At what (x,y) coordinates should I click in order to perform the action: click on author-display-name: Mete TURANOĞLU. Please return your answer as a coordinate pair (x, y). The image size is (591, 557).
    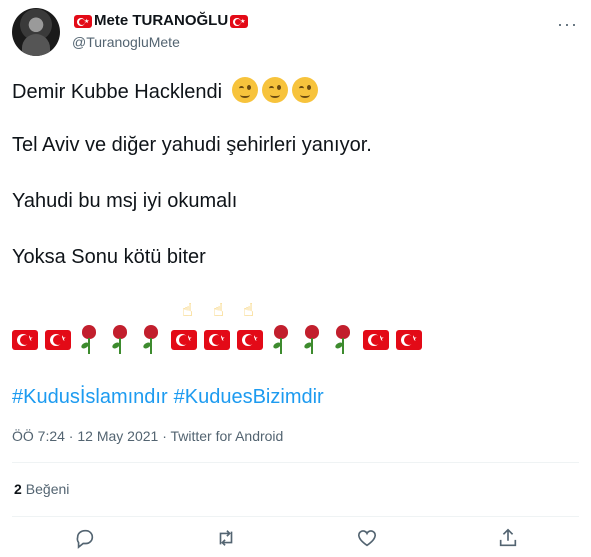
    Looking at the image, I should click on (161, 21).